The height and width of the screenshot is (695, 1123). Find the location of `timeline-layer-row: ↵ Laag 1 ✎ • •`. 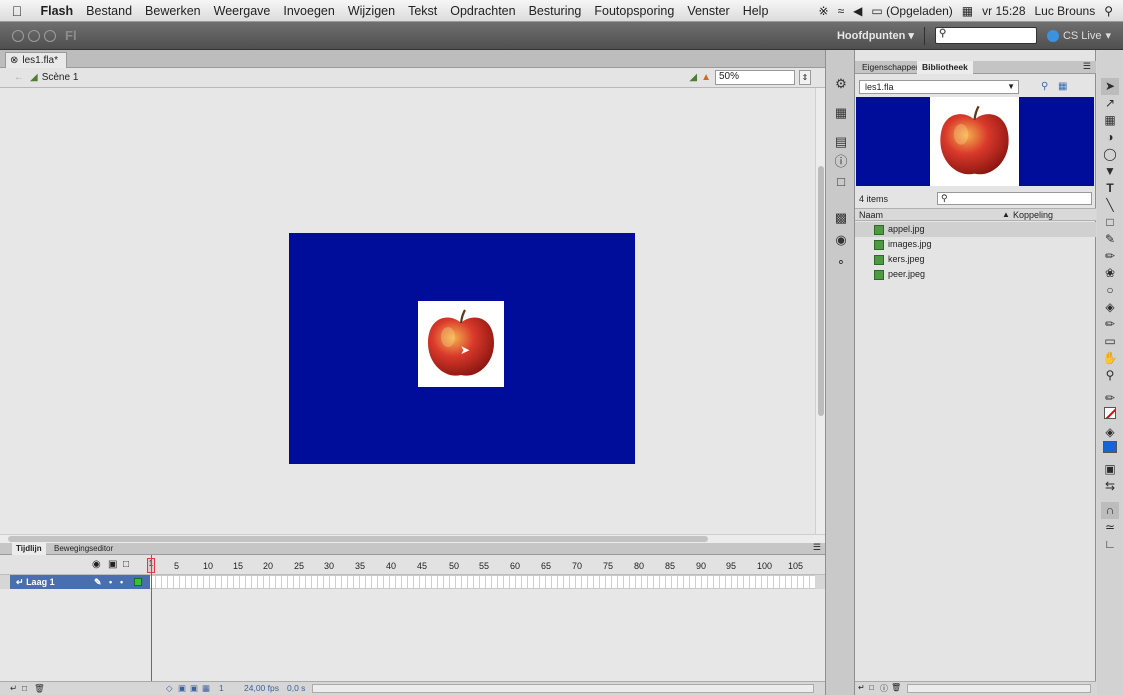

timeline-layer-row: ↵ Laag 1 ✎ • • is located at coordinates (412, 582).